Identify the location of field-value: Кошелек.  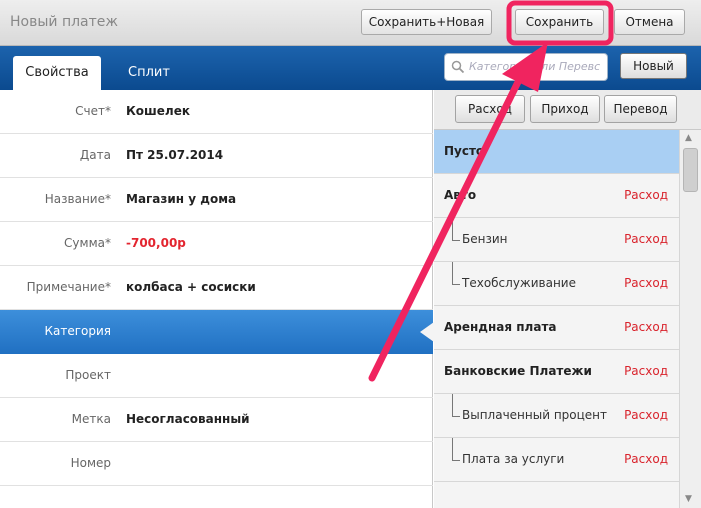
(158, 111).